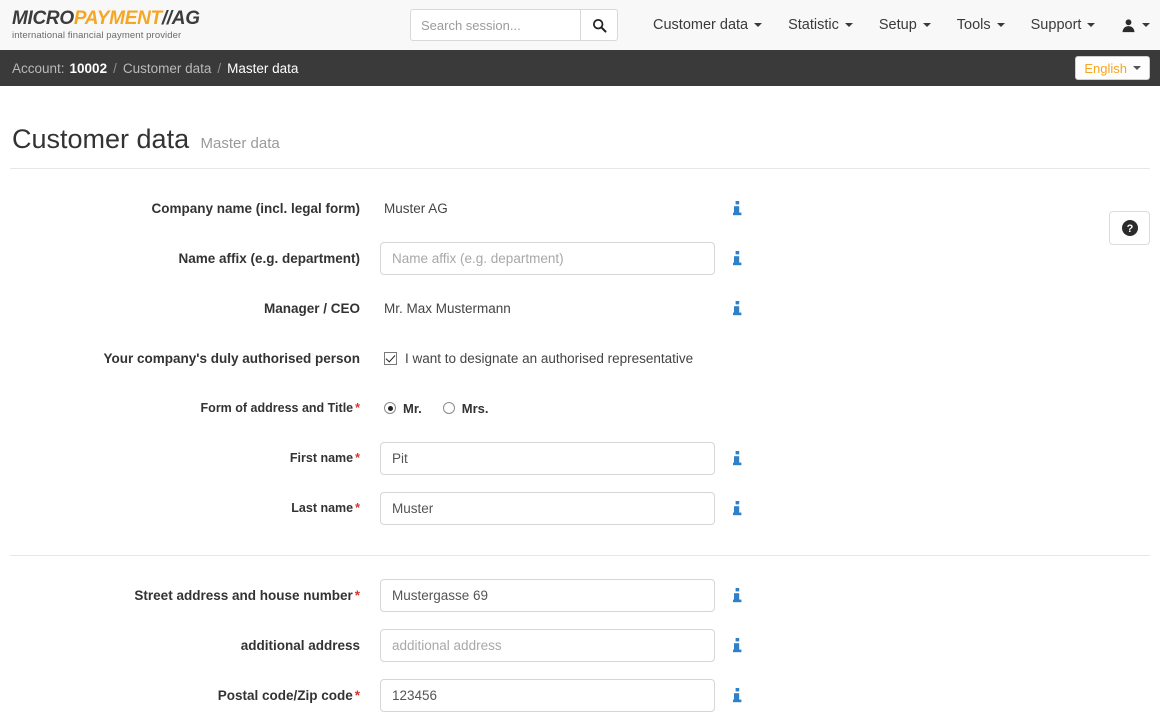 Image resolution: width=1160 pixels, height=720 pixels. I want to click on nav-item-customer-data: Customer data, so click(707, 25).